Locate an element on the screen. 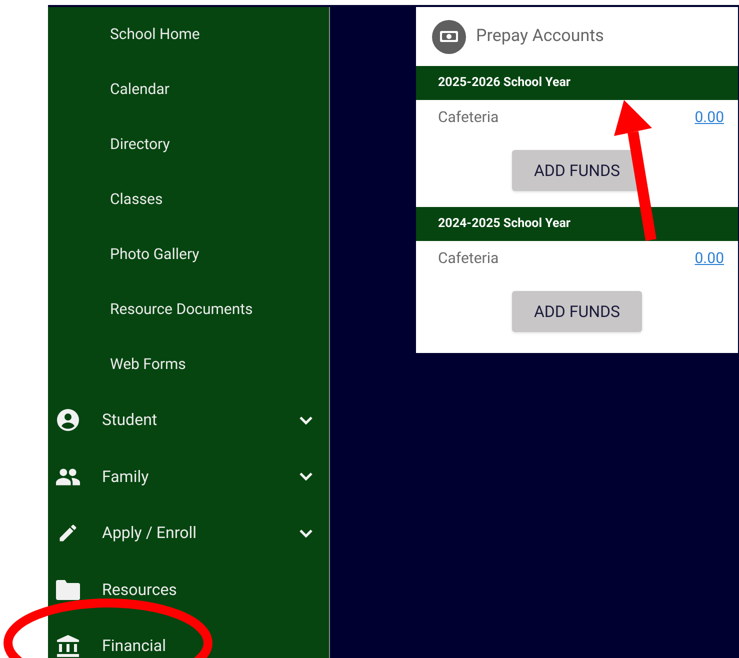  people-icon is located at coordinates (68, 477).